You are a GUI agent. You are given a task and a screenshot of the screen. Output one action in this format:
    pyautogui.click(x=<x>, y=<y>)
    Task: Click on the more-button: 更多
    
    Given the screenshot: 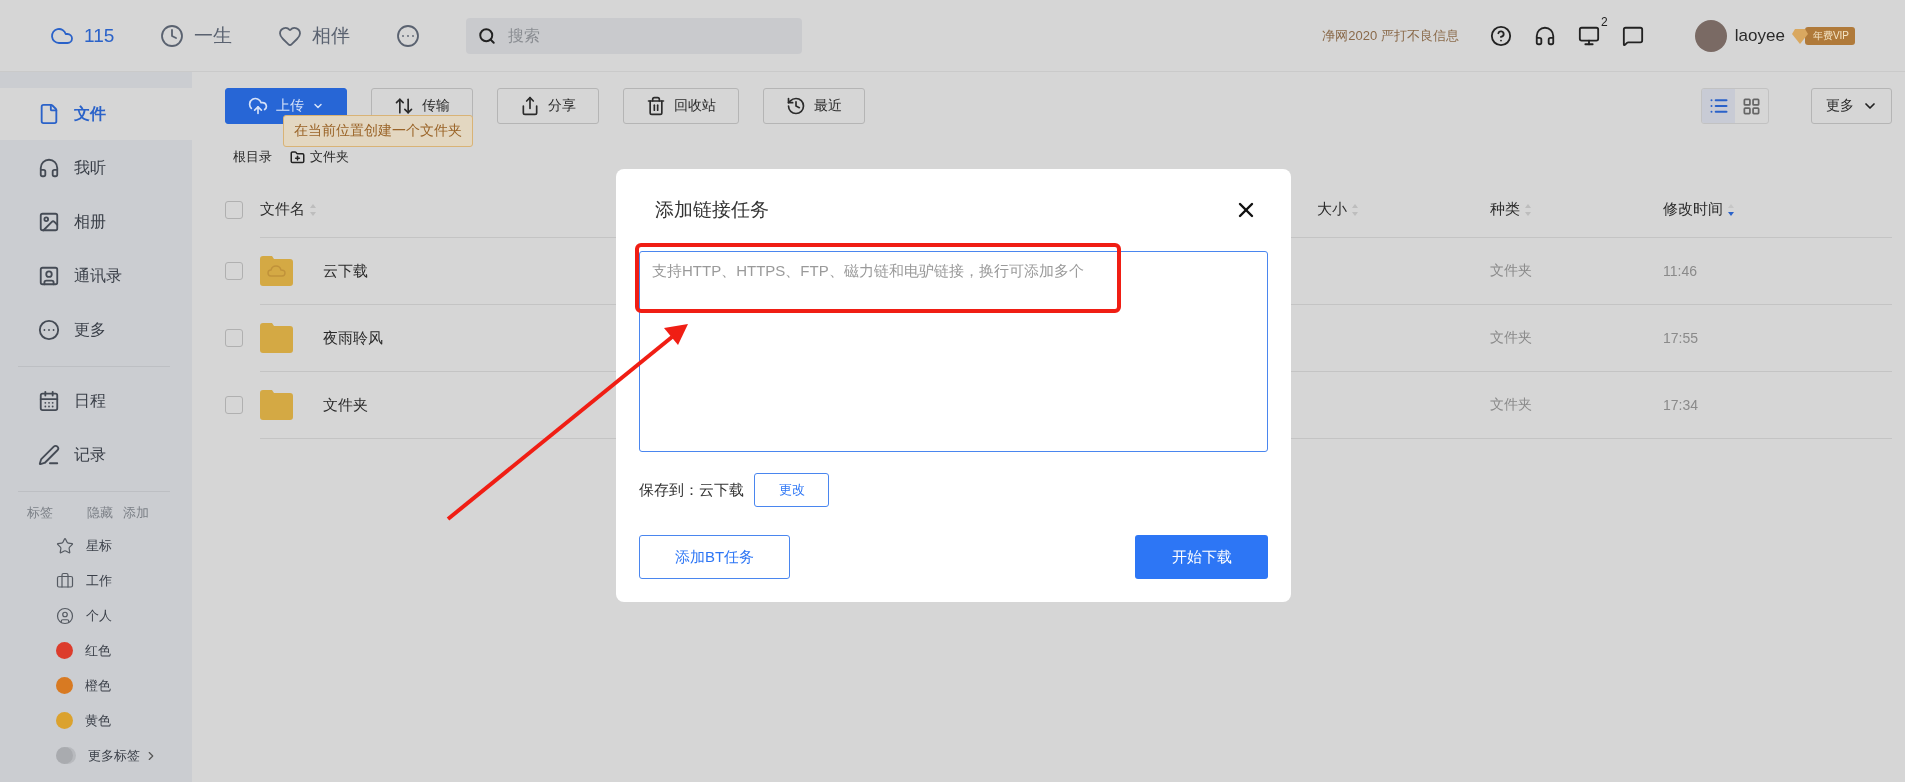 What is the action you would take?
    pyautogui.click(x=1851, y=106)
    